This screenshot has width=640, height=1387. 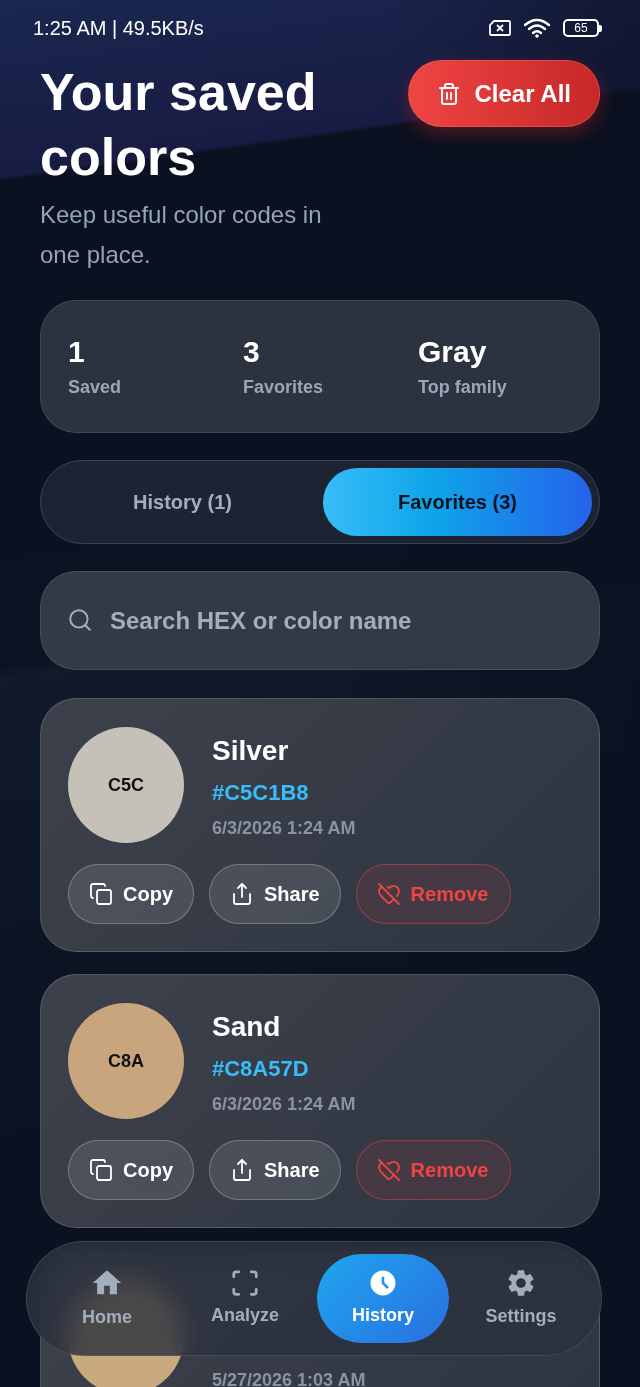 What do you see at coordinates (118, 28) in the screenshot?
I see `status-time-speed: 1:25 AM | 49.5KB/s` at bounding box center [118, 28].